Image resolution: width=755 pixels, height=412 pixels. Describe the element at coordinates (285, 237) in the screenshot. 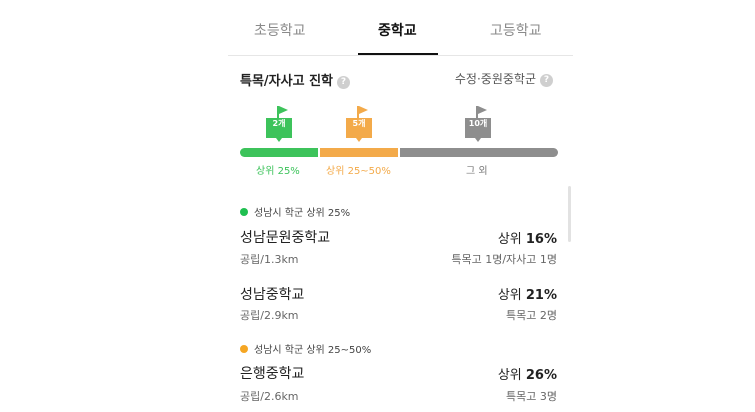

I see `school-name: 성남문원중학교` at that location.